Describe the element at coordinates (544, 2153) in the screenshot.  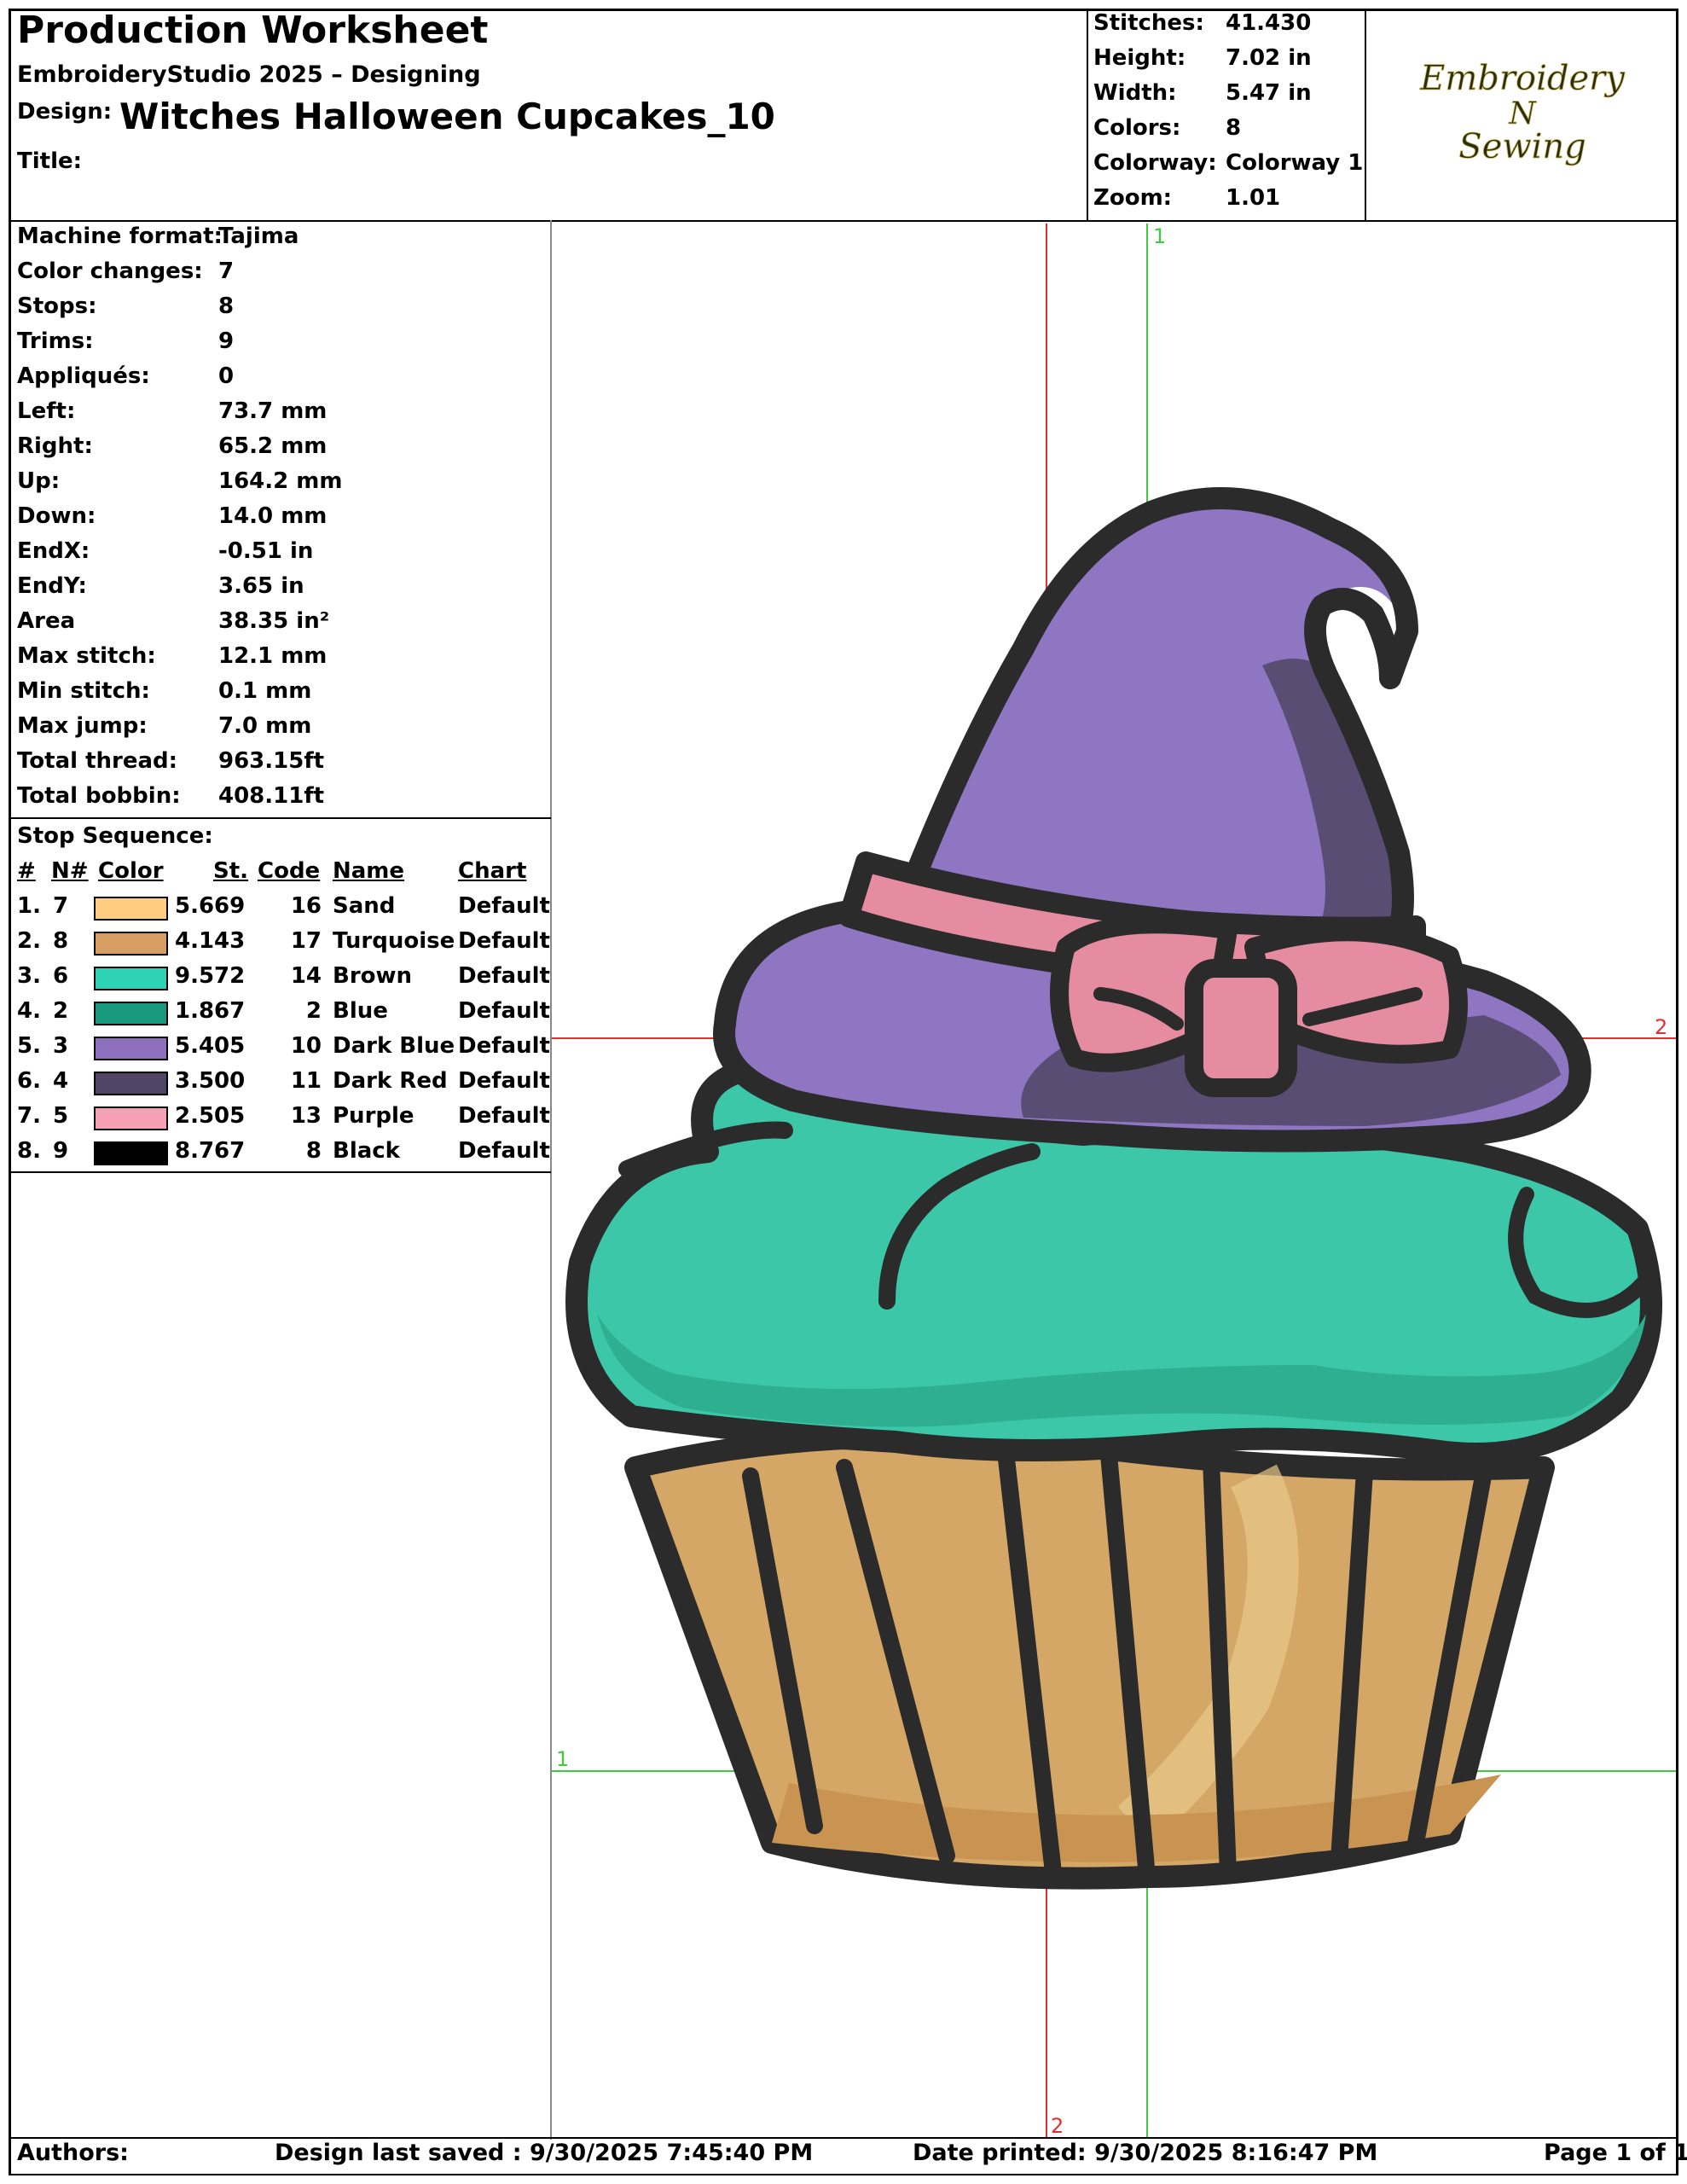
I see `last-saved: Design last saved : 9/30/2025 7:45:40 PM` at that location.